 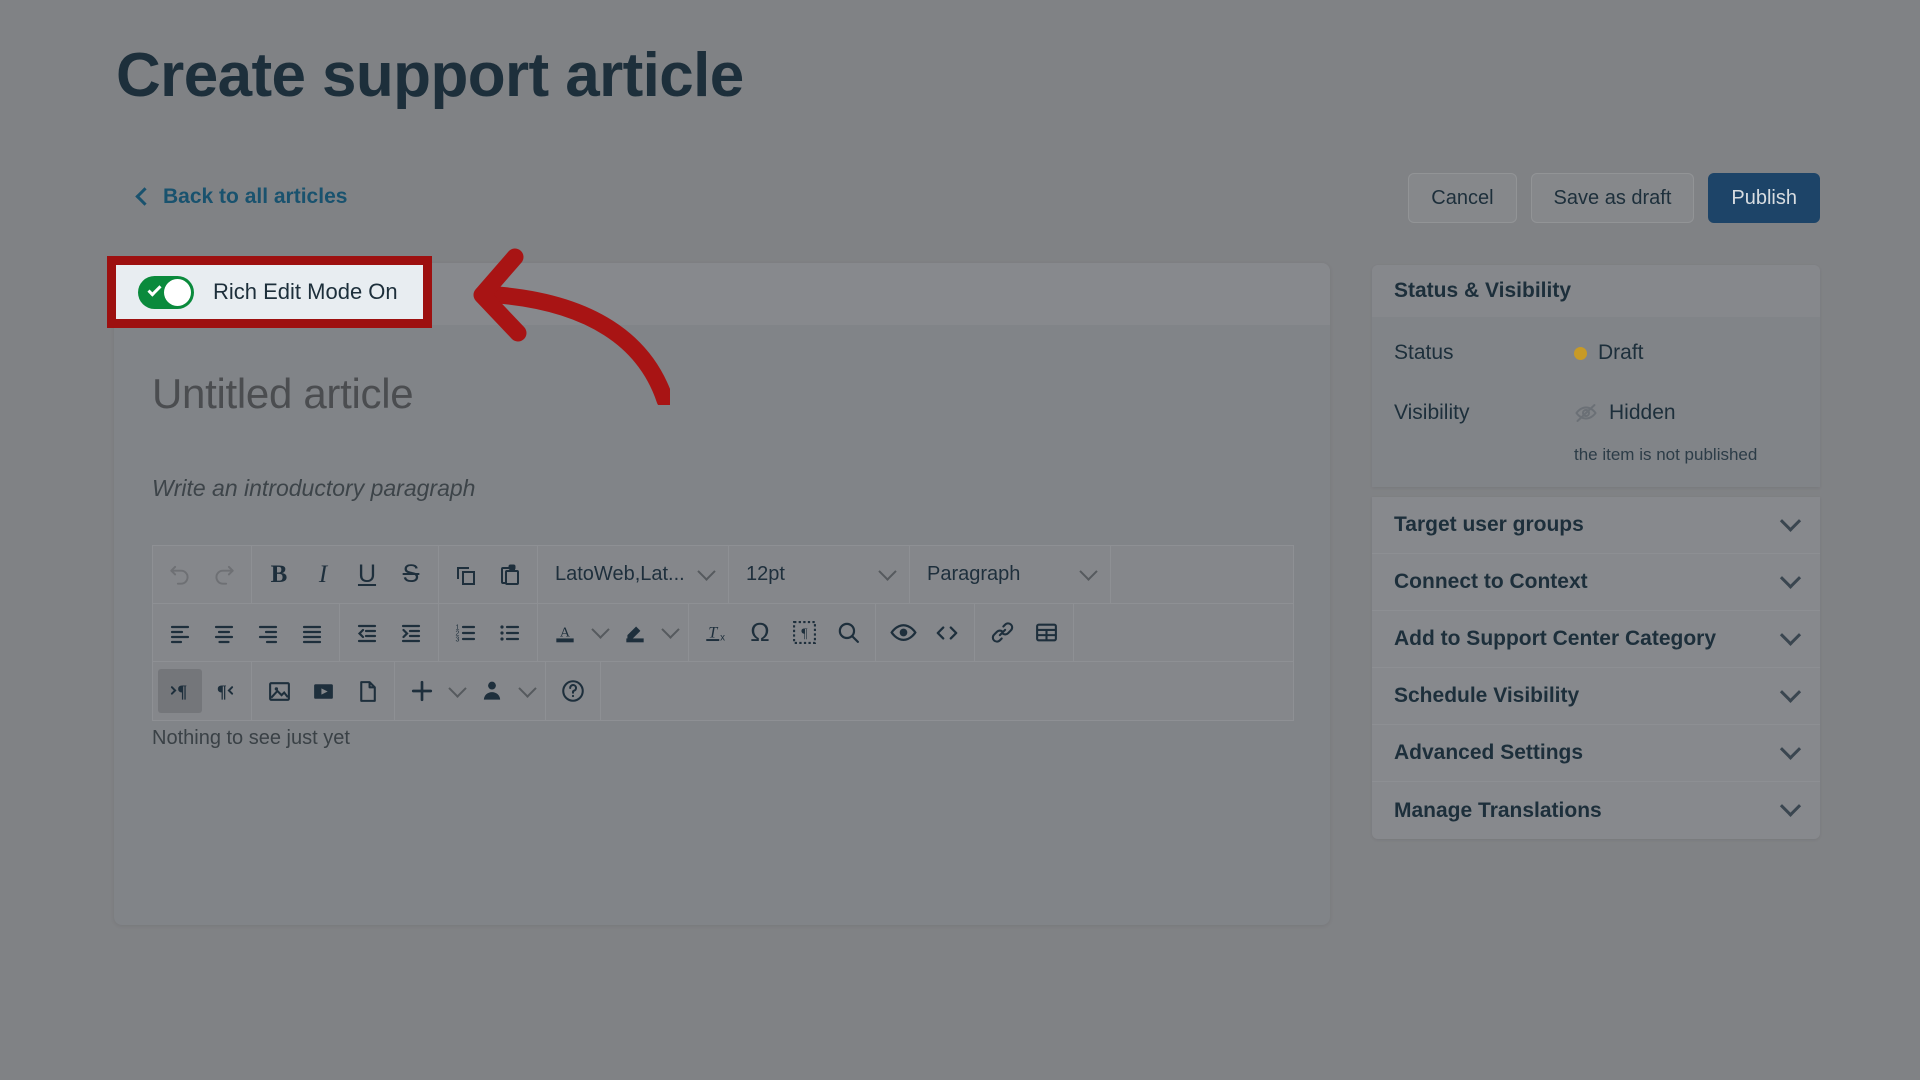 What do you see at coordinates (1424, 352) in the screenshot?
I see `status-label: Status` at bounding box center [1424, 352].